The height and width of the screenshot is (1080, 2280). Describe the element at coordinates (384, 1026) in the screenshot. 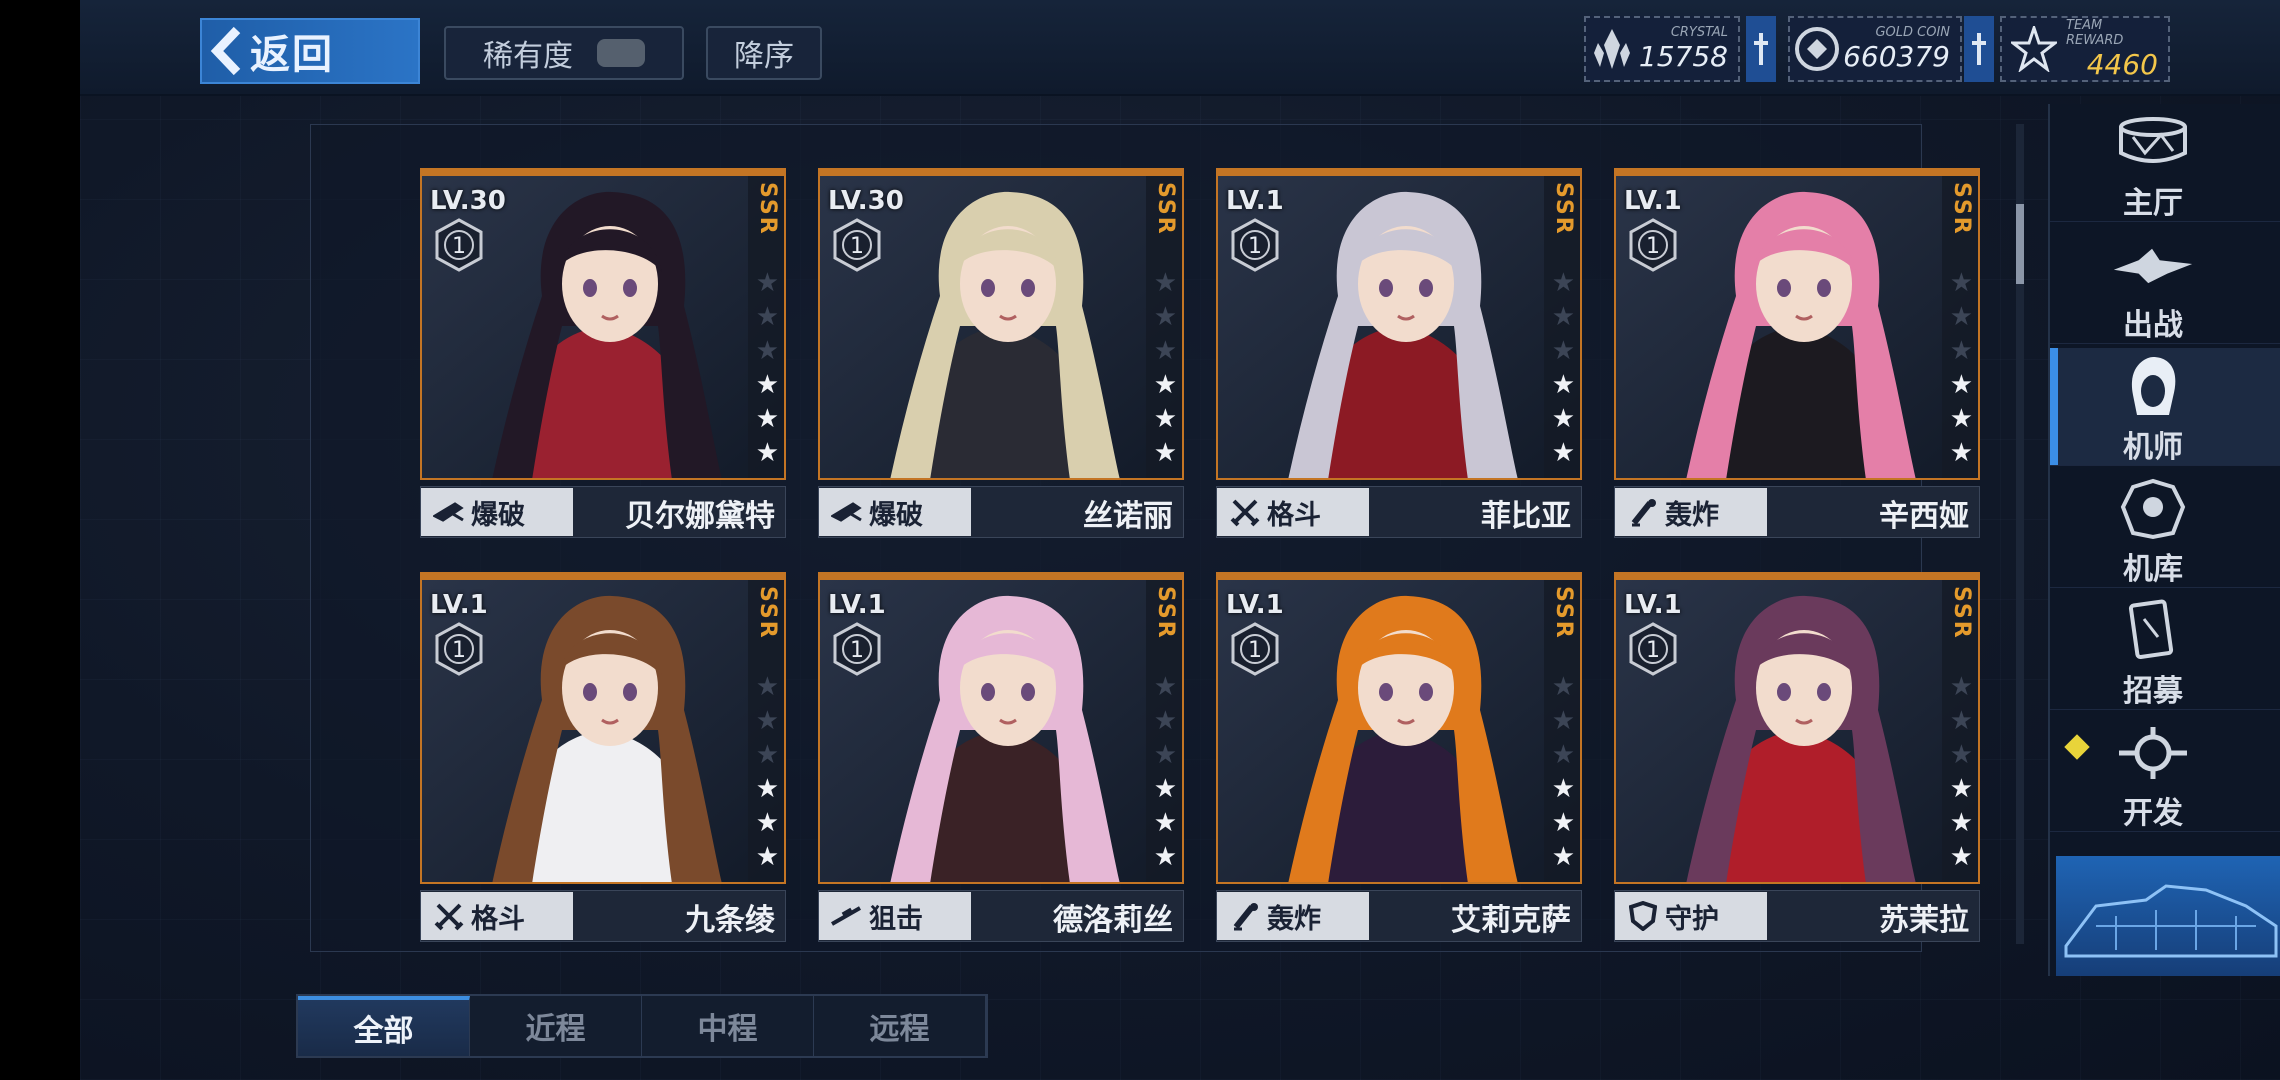

I see `tab-range-0: 全部` at that location.